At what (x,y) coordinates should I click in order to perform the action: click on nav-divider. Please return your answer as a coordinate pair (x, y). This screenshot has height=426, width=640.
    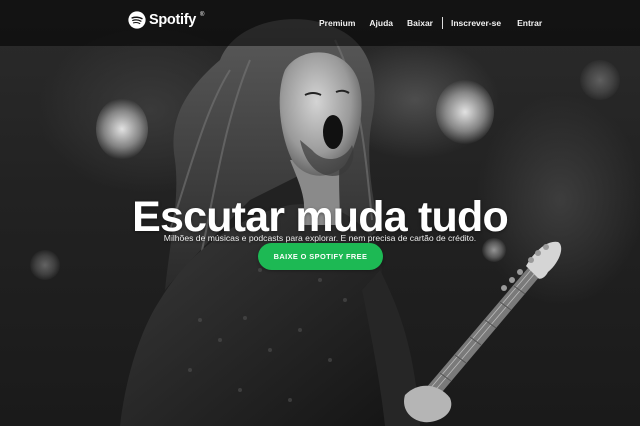
    Looking at the image, I should click on (442, 23).